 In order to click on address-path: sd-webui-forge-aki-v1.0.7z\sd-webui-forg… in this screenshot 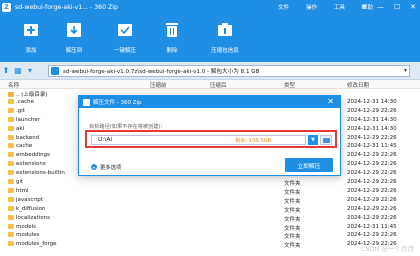, I will do `click(161, 72)`.